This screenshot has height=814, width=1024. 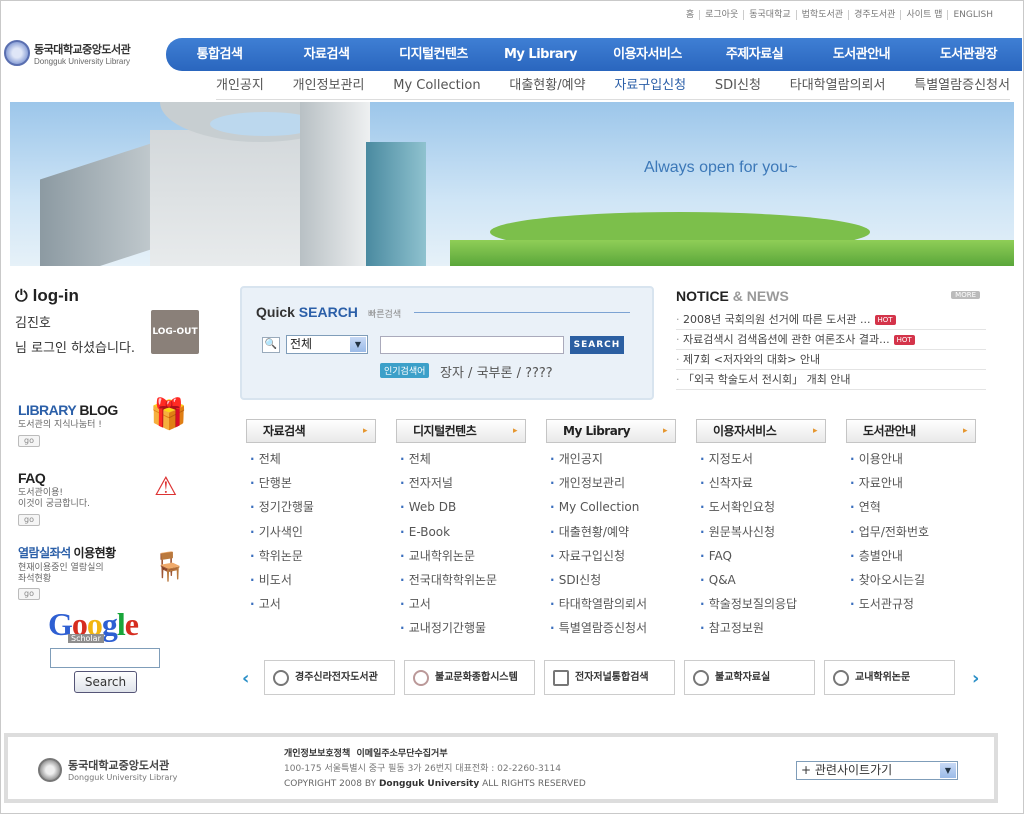 What do you see at coordinates (647, 54) in the screenshot?
I see `main-nav-item: 이용자서비스` at bounding box center [647, 54].